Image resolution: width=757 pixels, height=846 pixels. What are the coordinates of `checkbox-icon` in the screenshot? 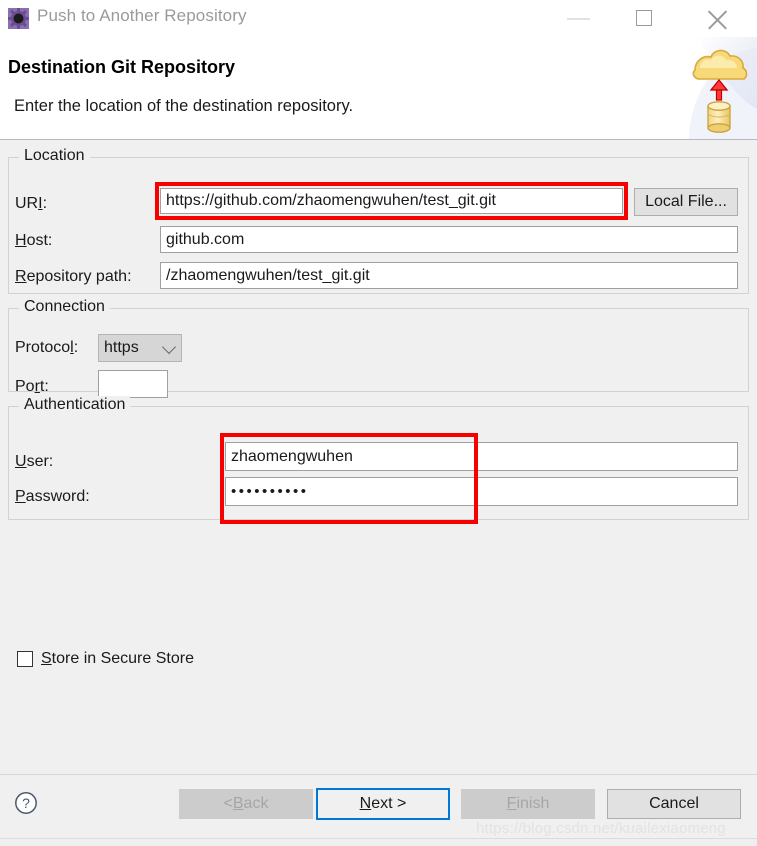 It's located at (25, 659).